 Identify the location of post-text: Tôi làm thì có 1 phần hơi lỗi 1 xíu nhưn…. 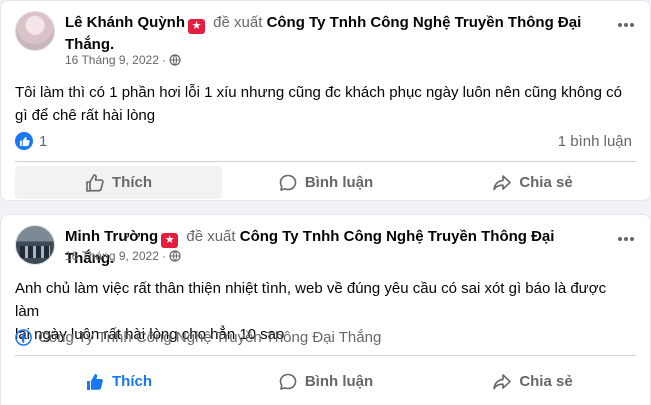
(324, 104).